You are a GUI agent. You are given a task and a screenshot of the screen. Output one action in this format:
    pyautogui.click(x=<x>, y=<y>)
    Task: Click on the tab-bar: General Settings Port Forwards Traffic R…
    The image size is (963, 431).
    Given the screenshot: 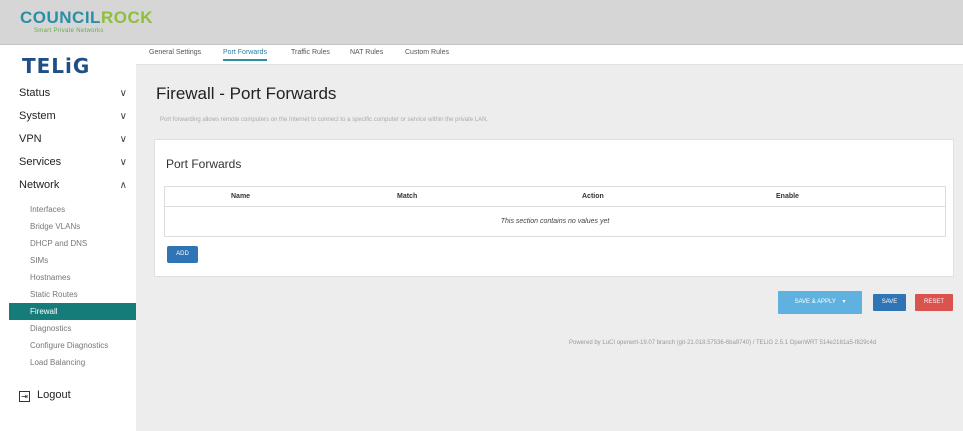 What is the action you would take?
    pyautogui.click(x=549, y=55)
    